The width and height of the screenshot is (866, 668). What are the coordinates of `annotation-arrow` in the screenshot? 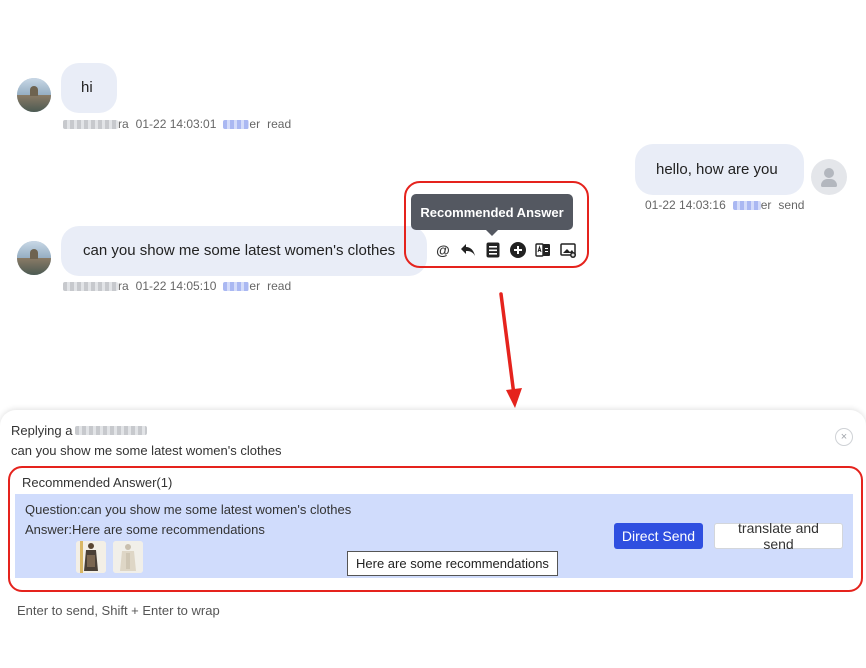 It's located at (510, 350).